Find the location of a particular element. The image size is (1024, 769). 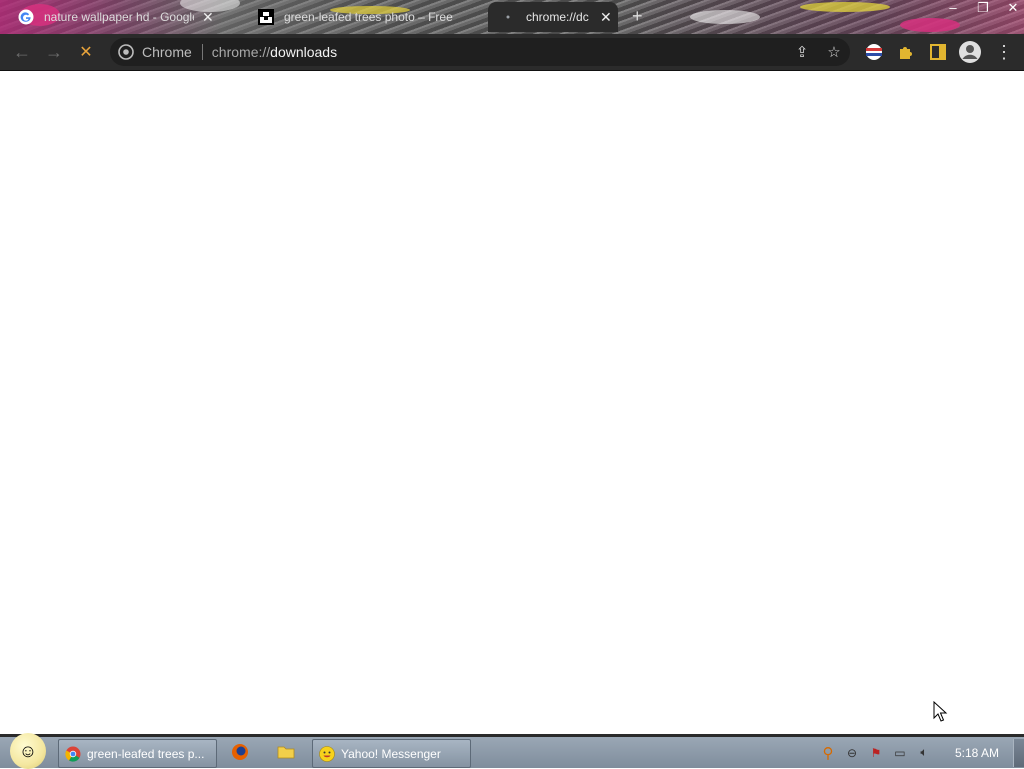

tab-title: green-leafed trees photo – Free is located at coordinates (368, 17).